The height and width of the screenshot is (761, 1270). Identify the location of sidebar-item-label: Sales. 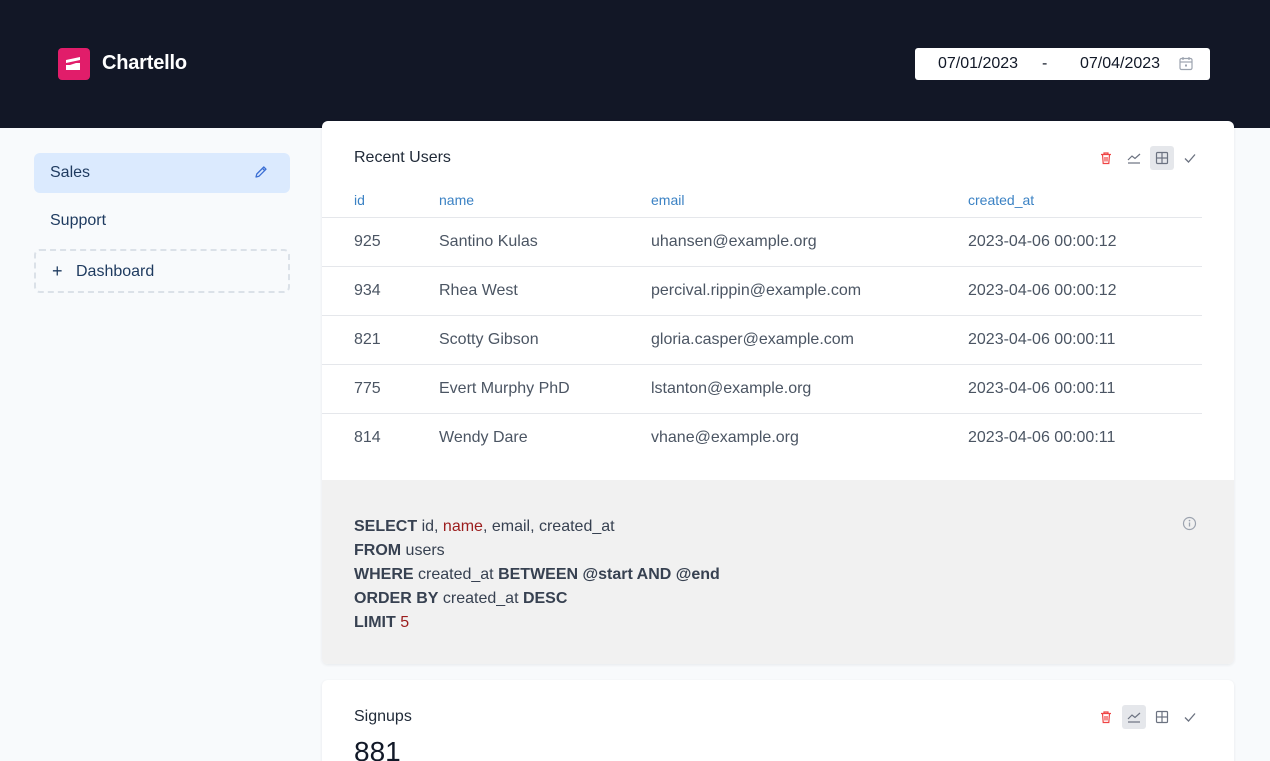
(70, 172).